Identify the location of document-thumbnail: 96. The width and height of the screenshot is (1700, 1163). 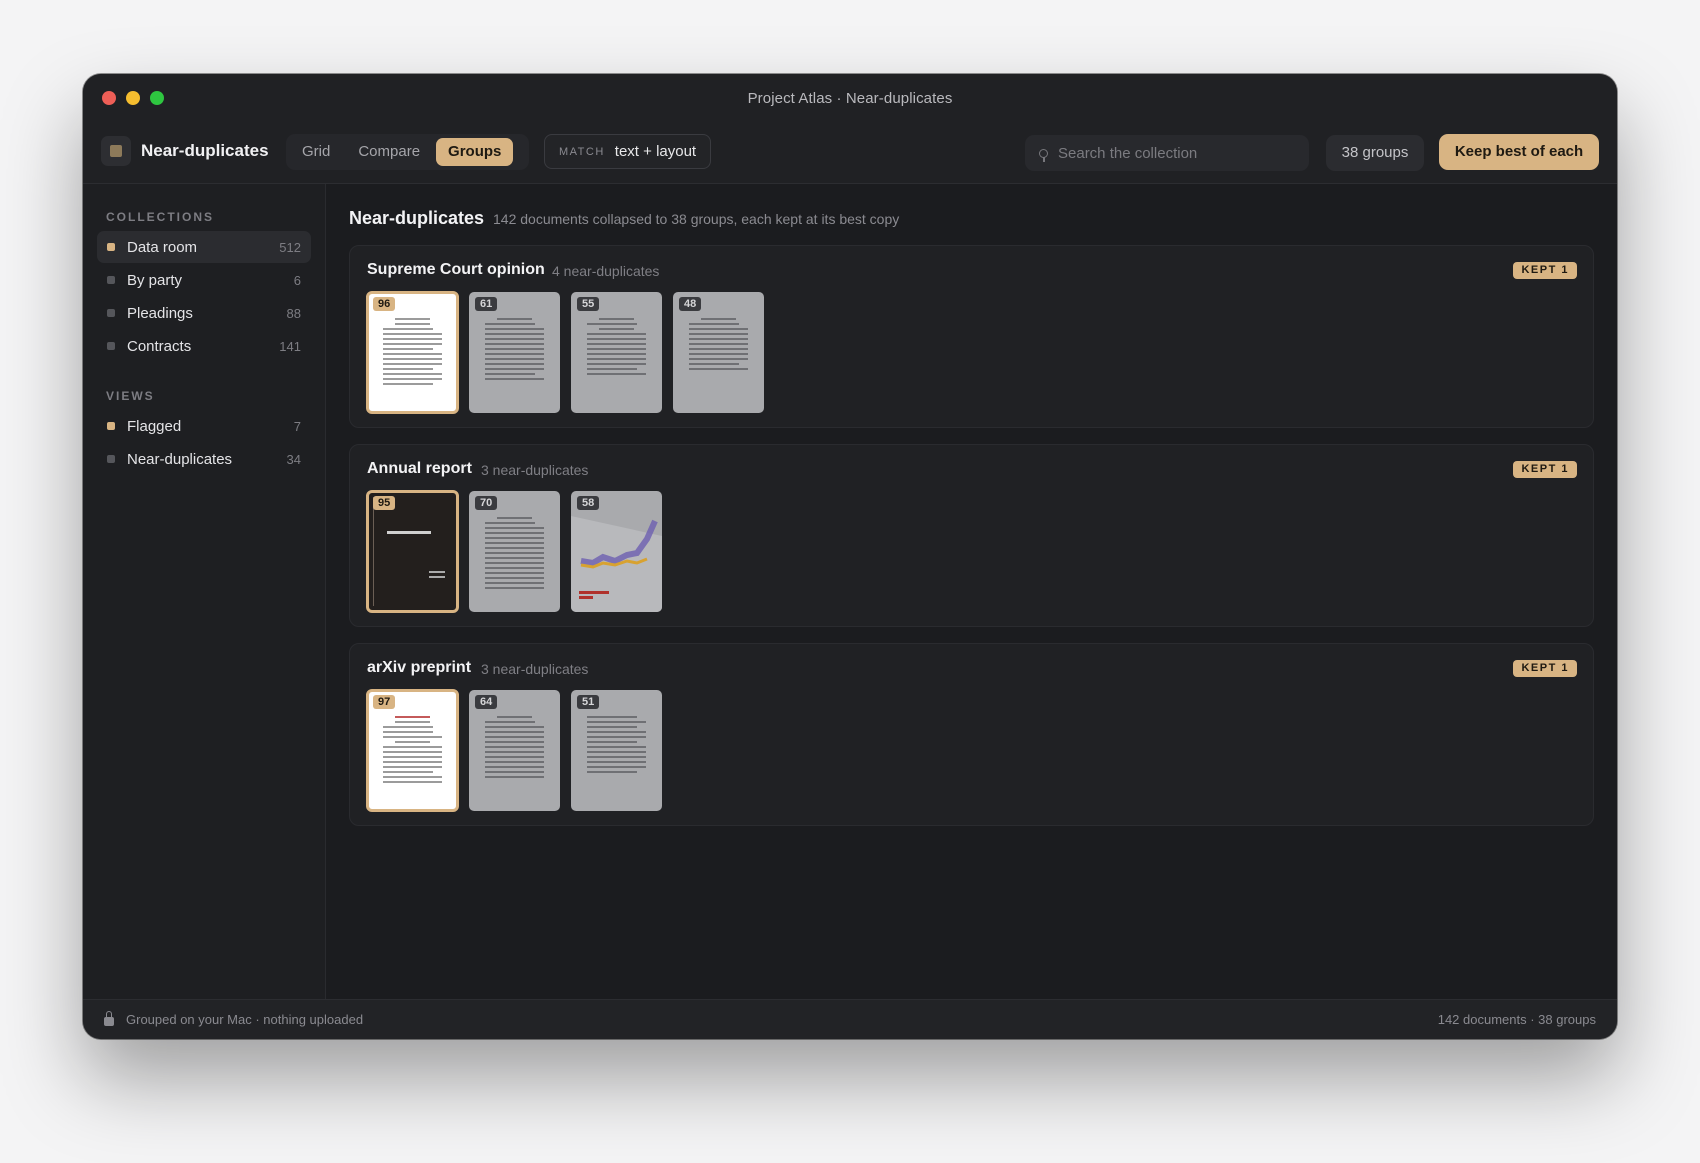
(412, 352).